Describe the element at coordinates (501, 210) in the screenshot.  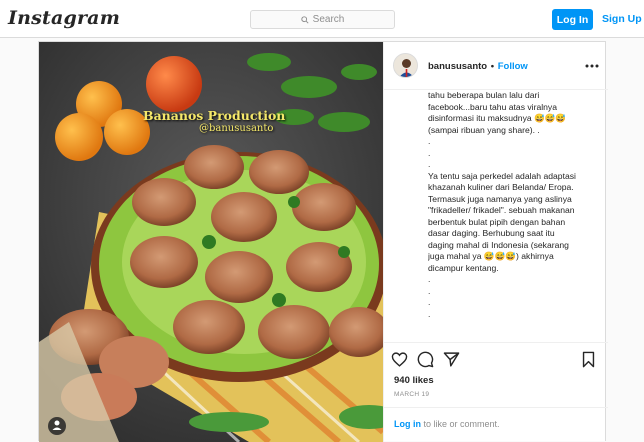
I see `caption-line: "frikadeller/ frikadel". sebuah makanan` at that location.